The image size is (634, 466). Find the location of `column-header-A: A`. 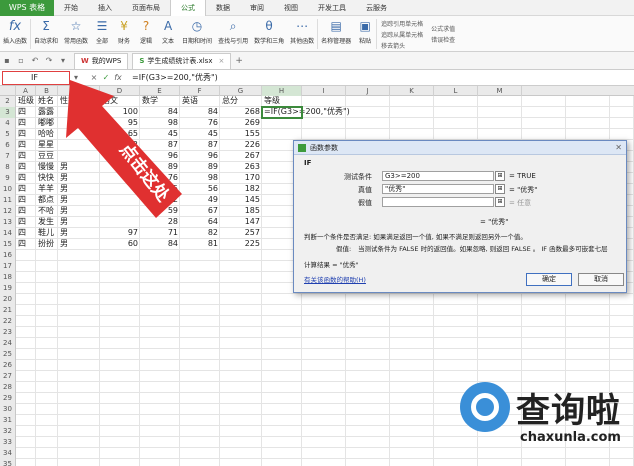

column-header-A: A is located at coordinates (26, 91).